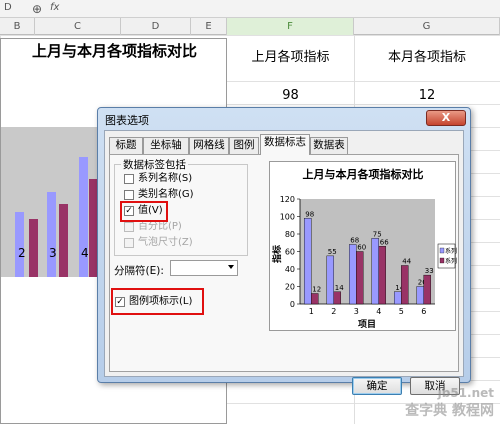 This screenshot has height=424, width=500. What do you see at coordinates (290, 269) in the screenshot?
I see `preview-y-tick-label: 40` at bounding box center [290, 269].